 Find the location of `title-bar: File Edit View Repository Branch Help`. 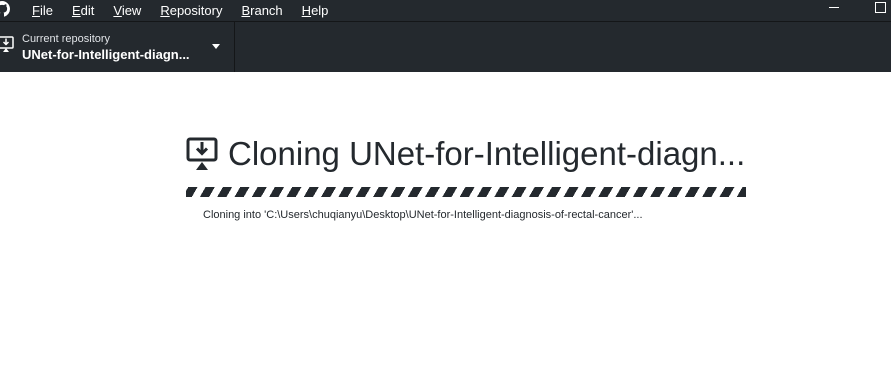

title-bar: File Edit View Repository Branch Help is located at coordinates (445, 10).